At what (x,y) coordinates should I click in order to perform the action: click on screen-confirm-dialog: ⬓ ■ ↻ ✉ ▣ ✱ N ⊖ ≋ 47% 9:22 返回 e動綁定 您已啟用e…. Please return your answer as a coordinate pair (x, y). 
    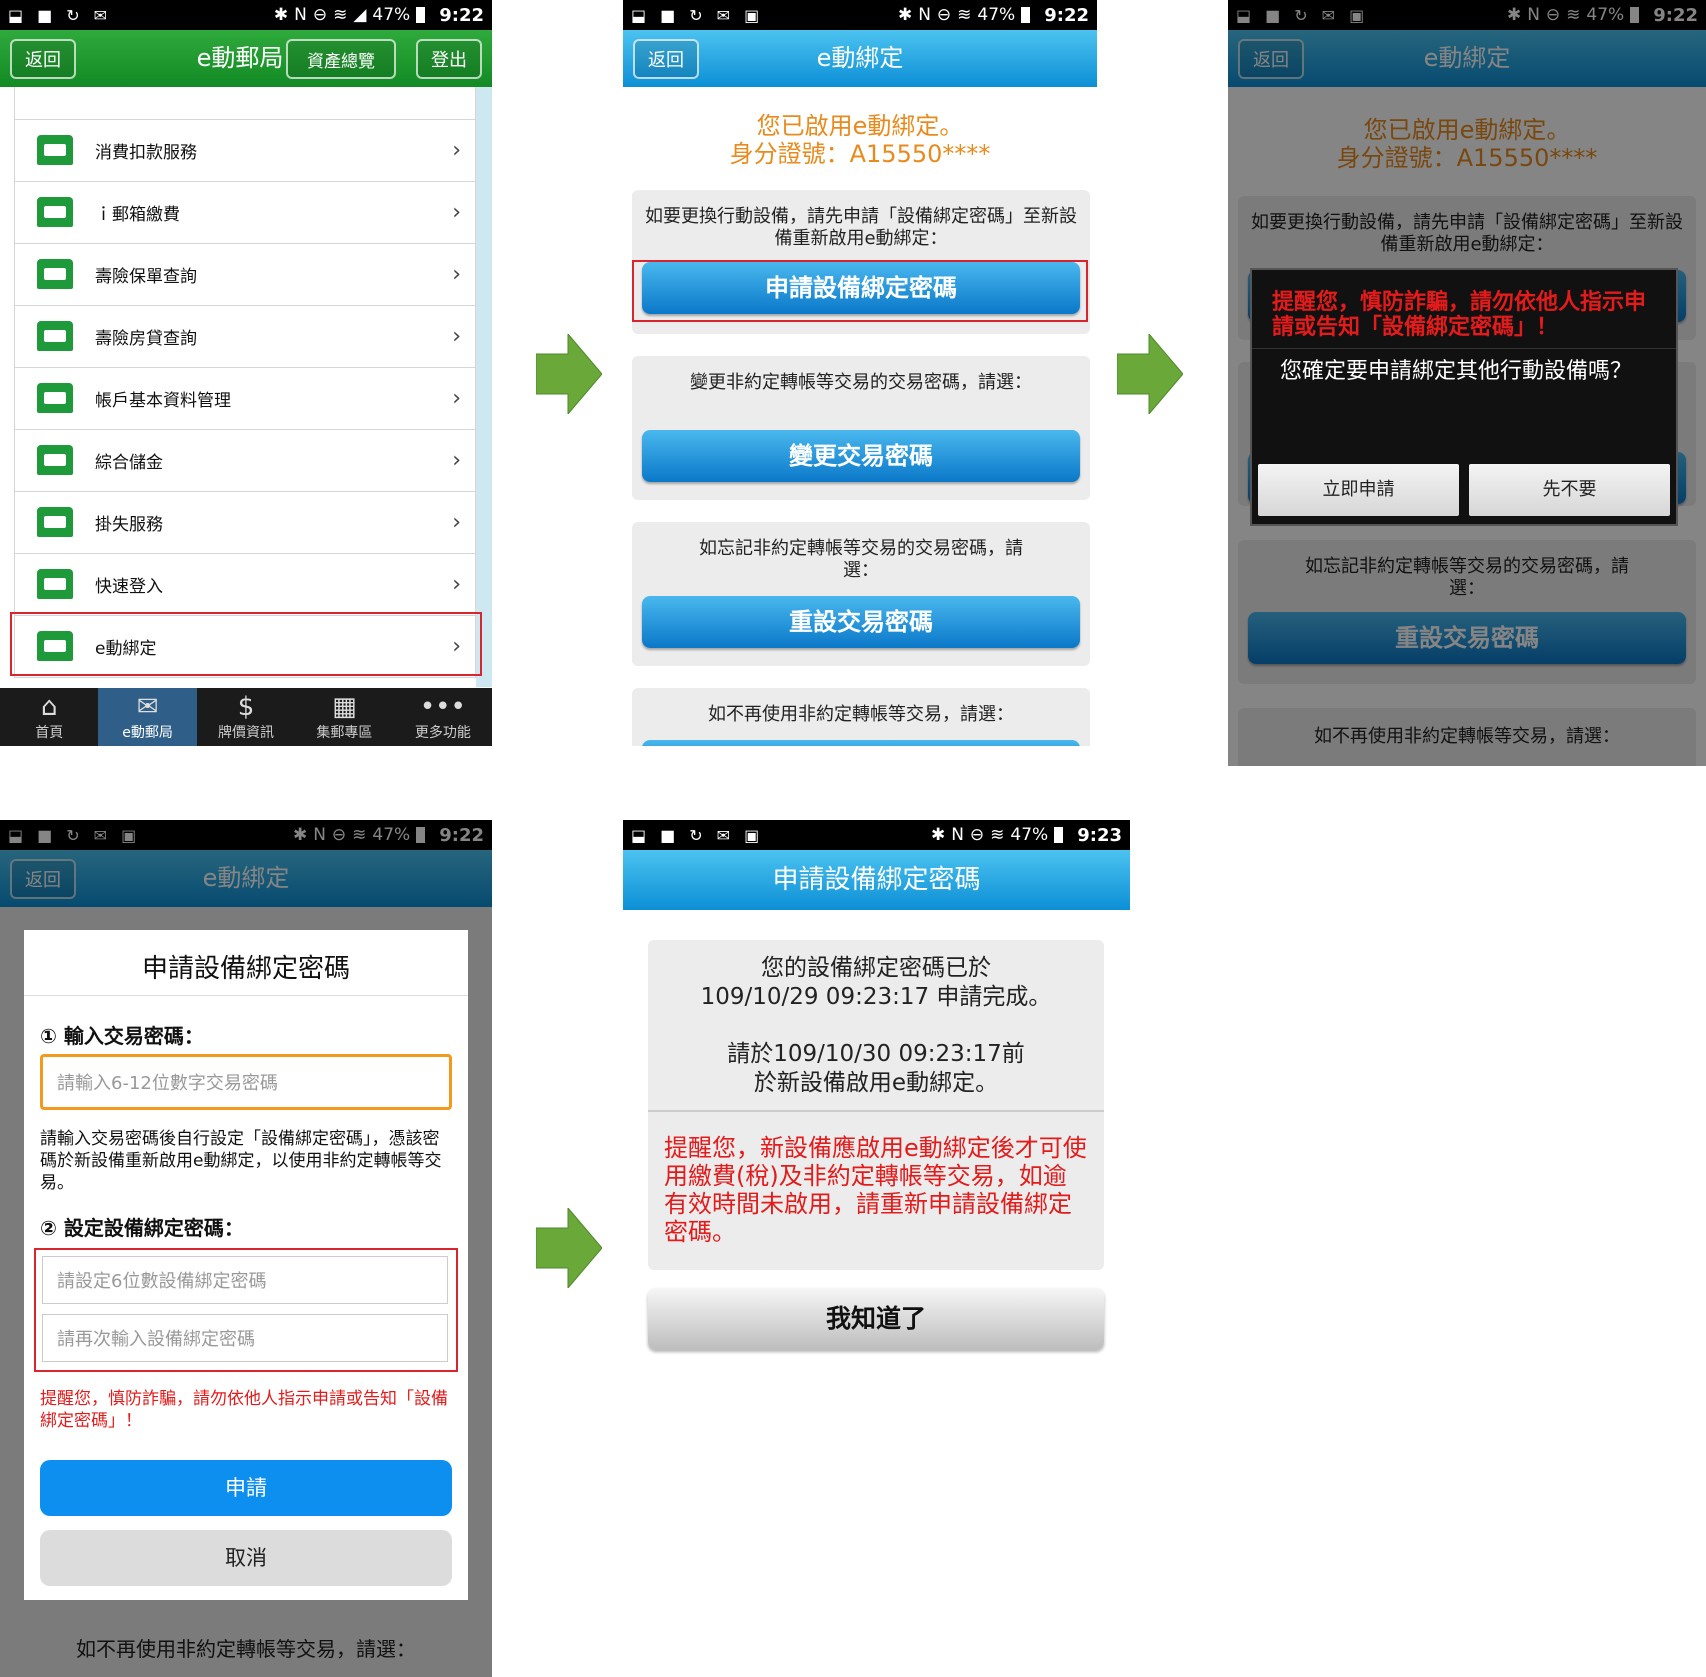
    Looking at the image, I should click on (1467, 383).